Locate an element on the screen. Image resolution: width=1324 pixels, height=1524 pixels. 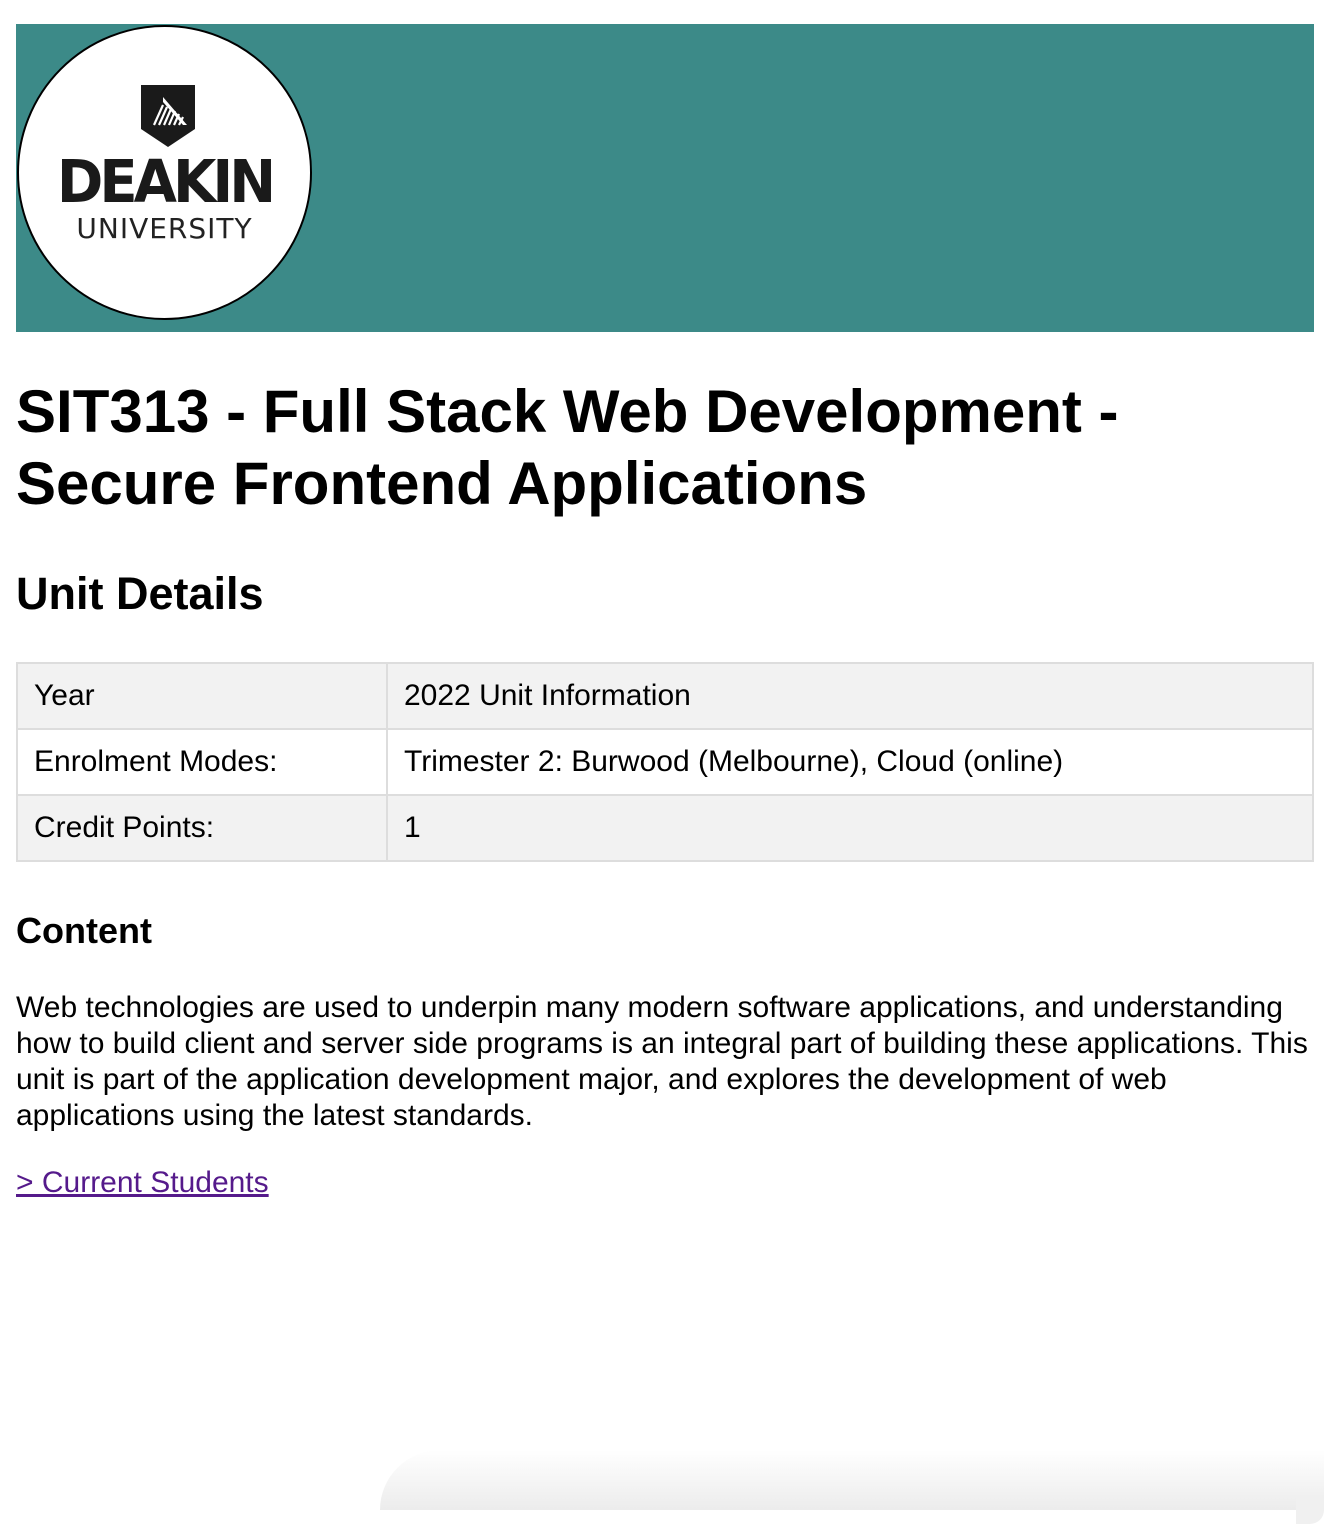
logo-subtitle: UNIVERSITY is located at coordinates (164, 228).